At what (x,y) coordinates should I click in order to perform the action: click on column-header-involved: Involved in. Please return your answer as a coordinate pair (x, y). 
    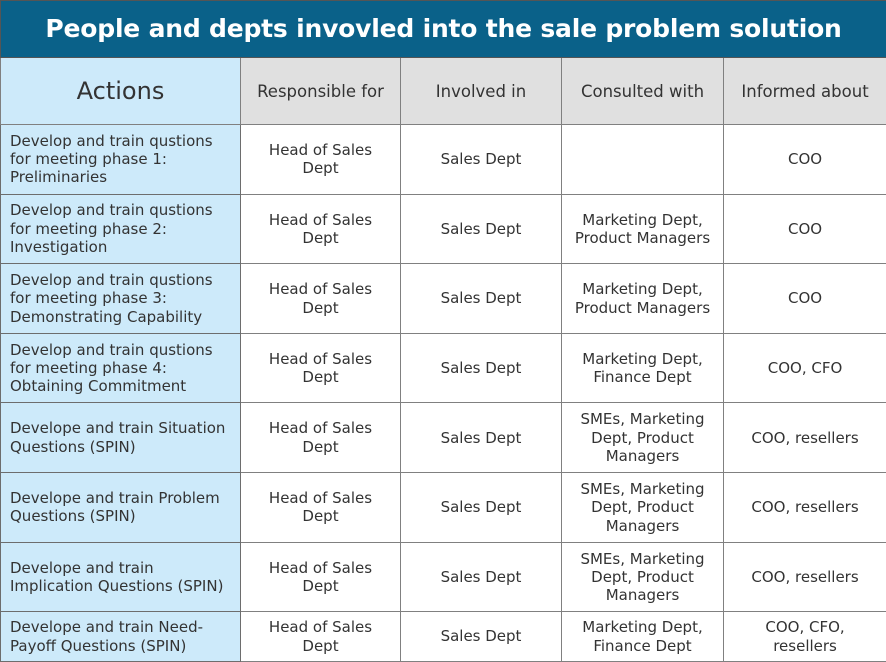
    Looking at the image, I should click on (481, 91).